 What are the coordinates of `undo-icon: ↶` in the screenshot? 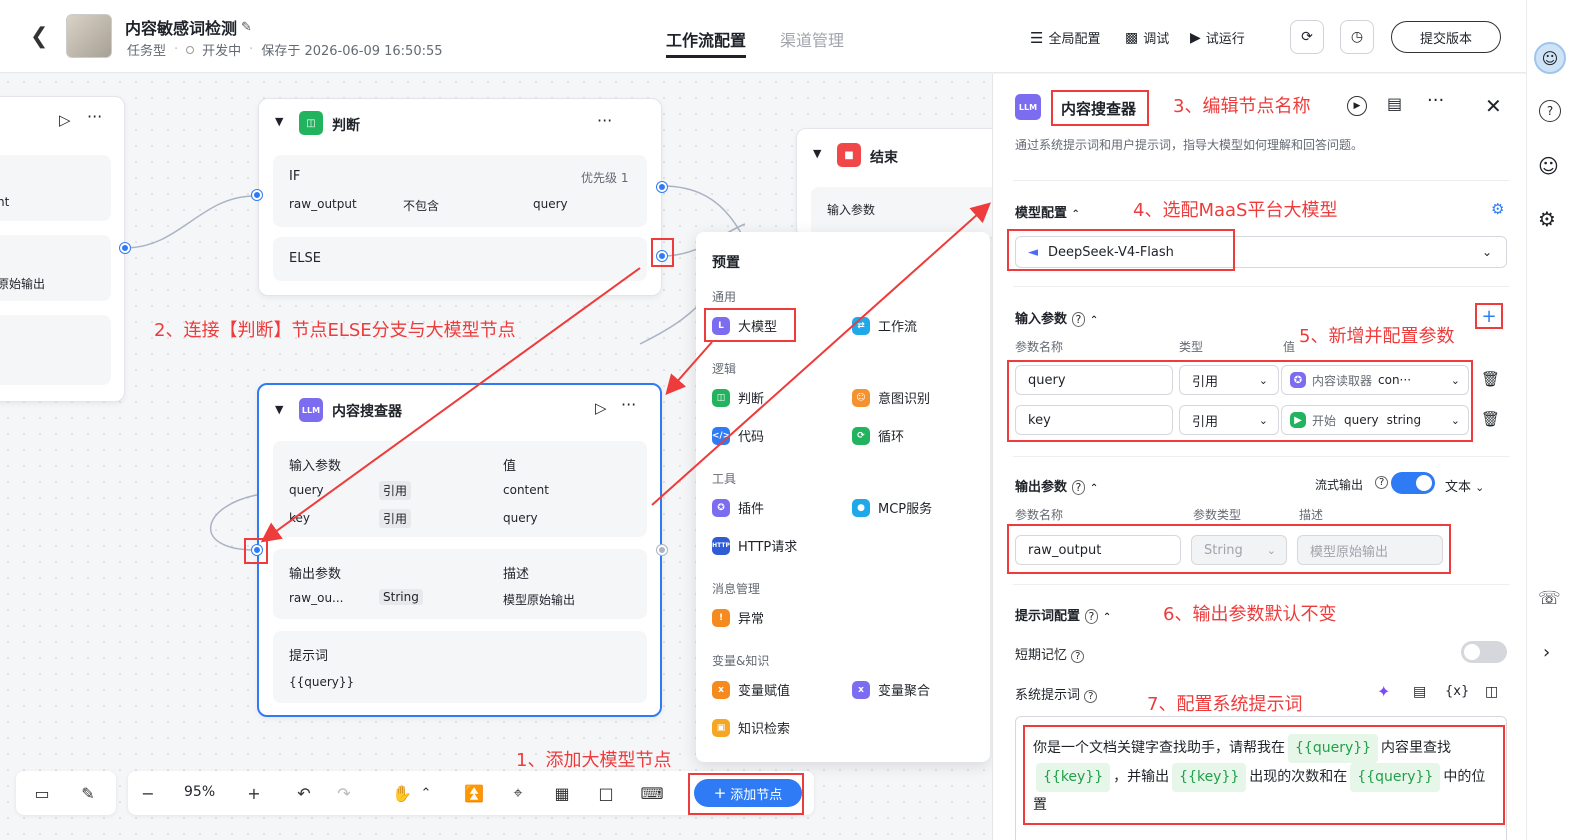 It's located at (304, 793).